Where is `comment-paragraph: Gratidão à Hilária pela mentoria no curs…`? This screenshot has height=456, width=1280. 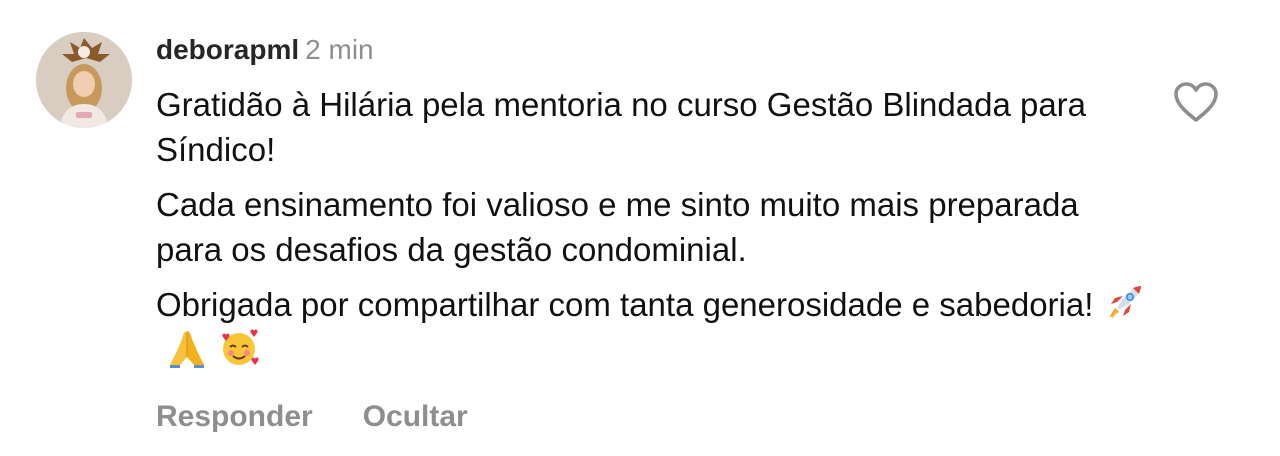 comment-paragraph: Gratidão à Hilária pela mentoria no curs… is located at coordinates (621, 127).